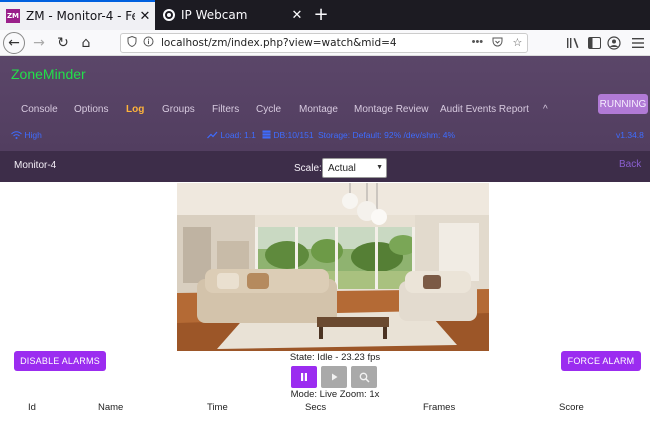 Image resolution: width=650 pixels, height=440 pixels. I want to click on menu-options: Options, so click(91, 110).